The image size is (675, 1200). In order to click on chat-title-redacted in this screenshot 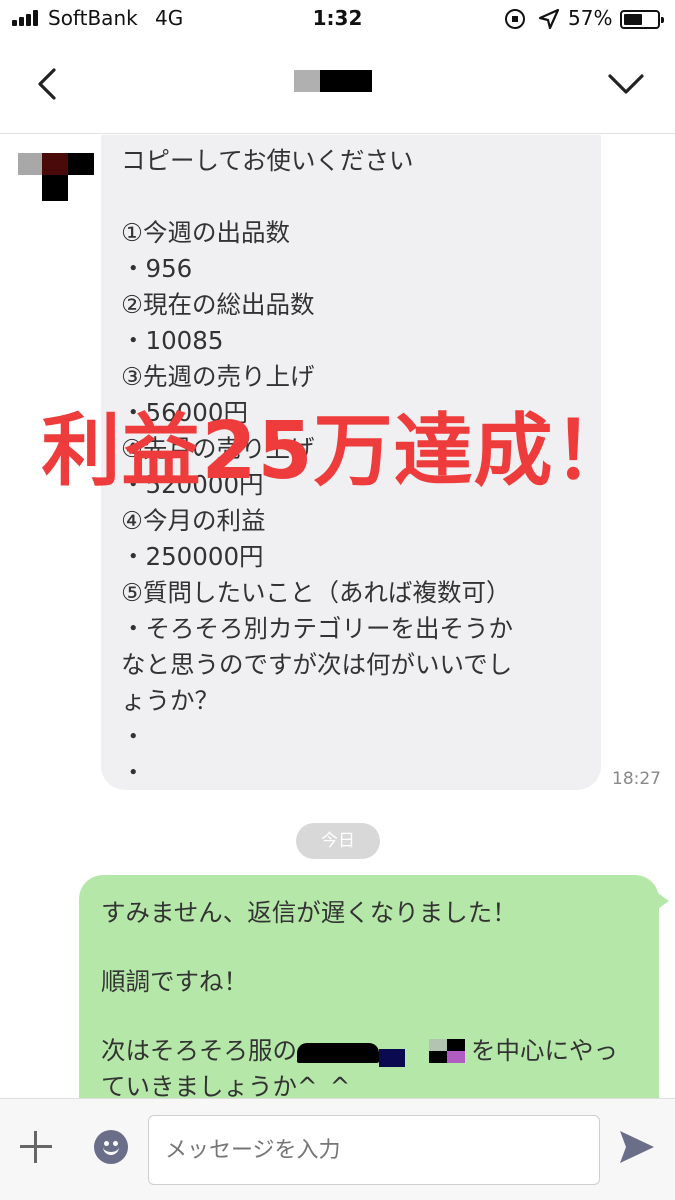, I will do `click(333, 81)`.